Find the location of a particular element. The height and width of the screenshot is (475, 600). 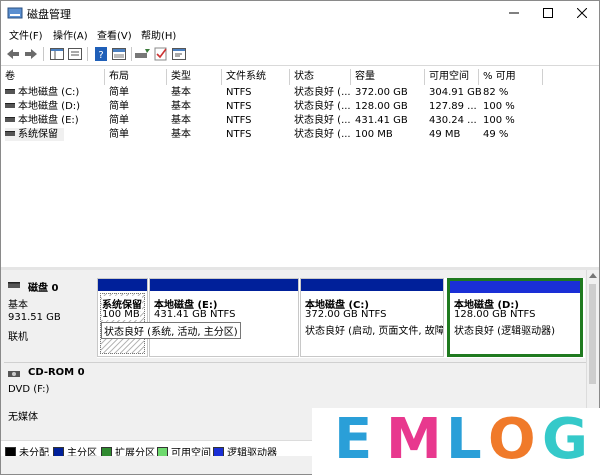

disk0-size: 931.51 GB is located at coordinates (34, 317).